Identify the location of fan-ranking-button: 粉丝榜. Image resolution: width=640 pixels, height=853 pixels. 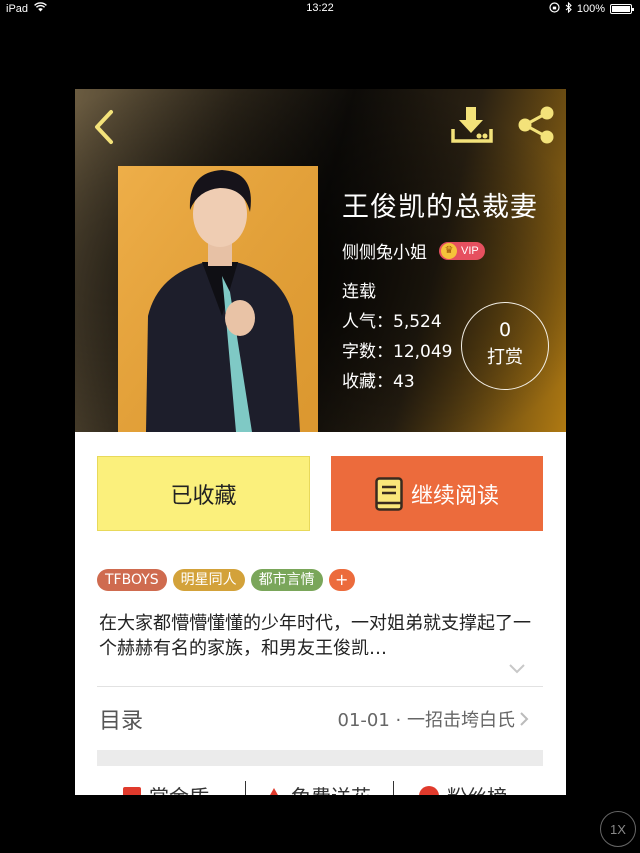
(463, 788).